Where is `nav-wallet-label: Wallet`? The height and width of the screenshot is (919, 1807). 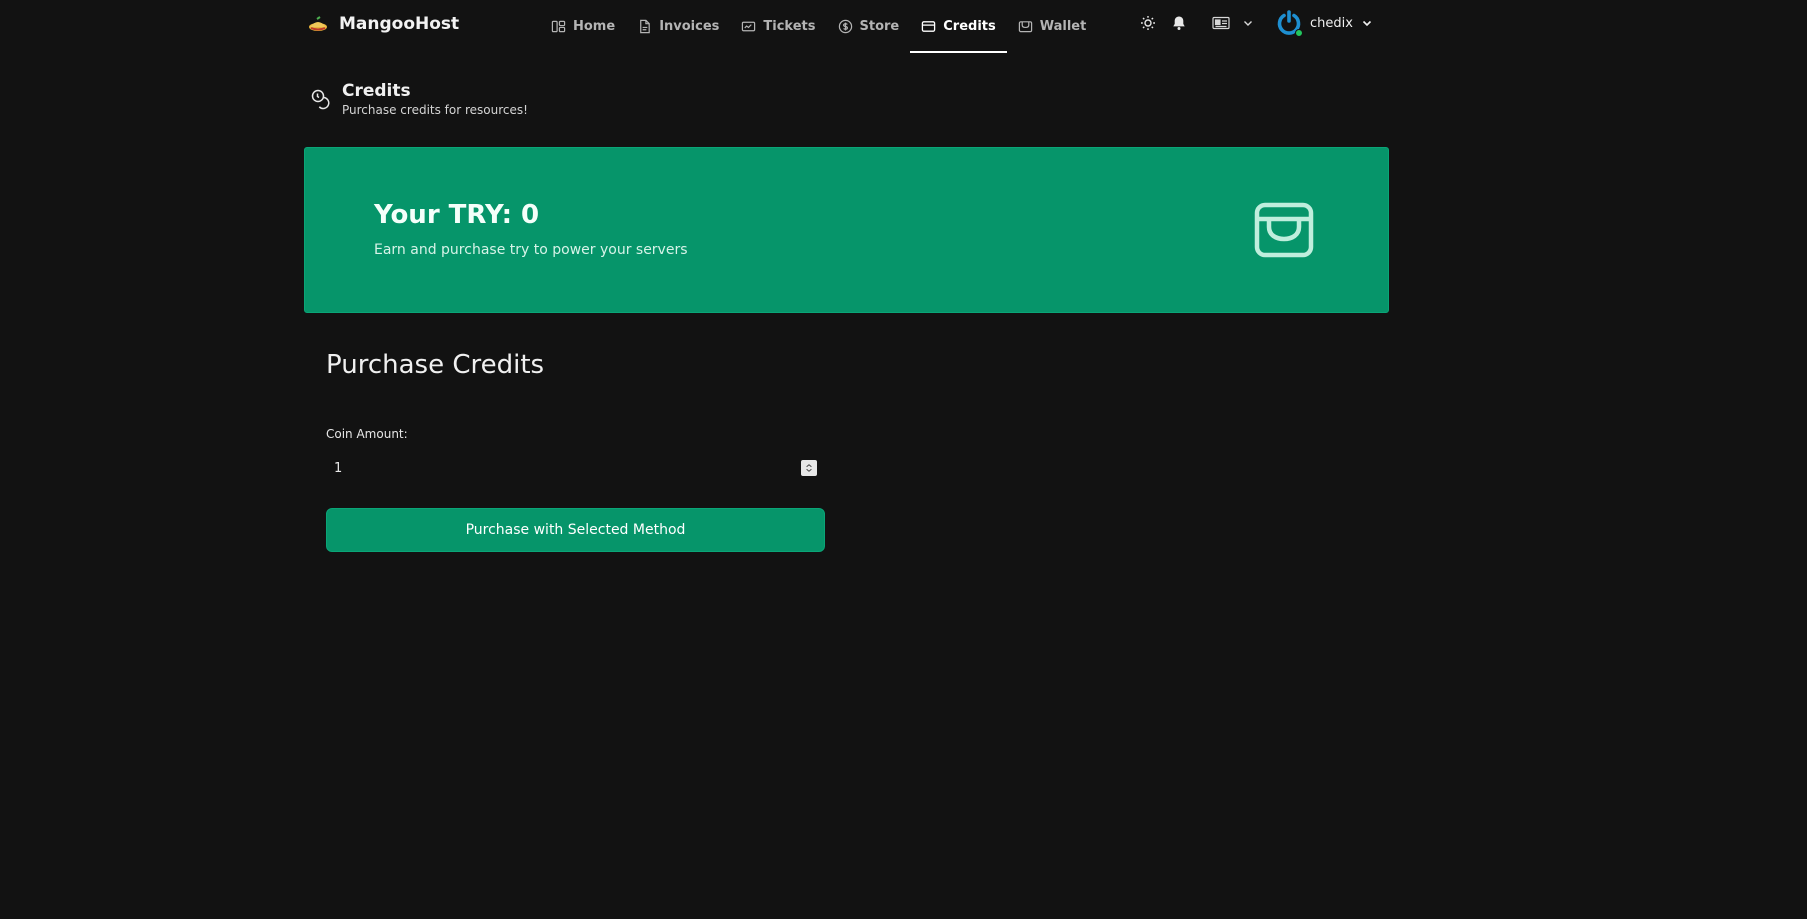 nav-wallet-label: Wallet is located at coordinates (1063, 26).